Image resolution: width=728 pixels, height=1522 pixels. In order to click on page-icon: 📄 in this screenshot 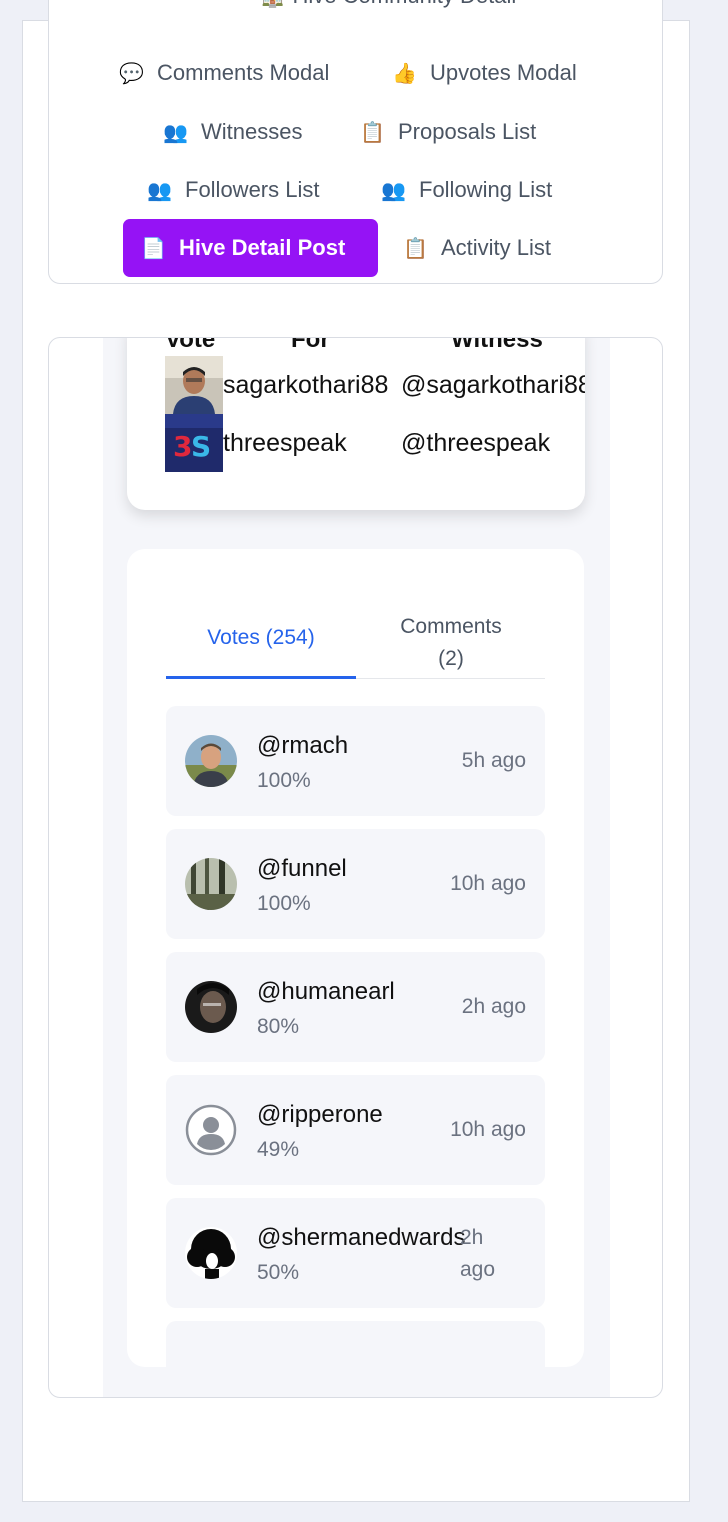, I will do `click(153, 248)`.